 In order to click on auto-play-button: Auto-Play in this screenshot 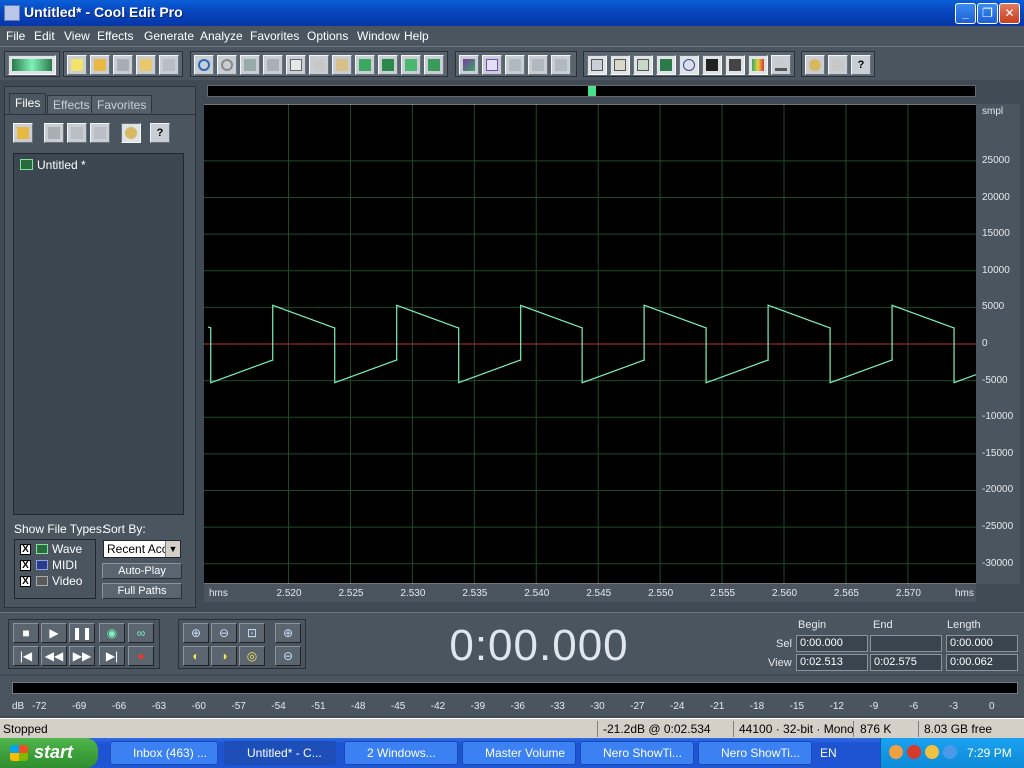, I will do `click(142, 571)`.